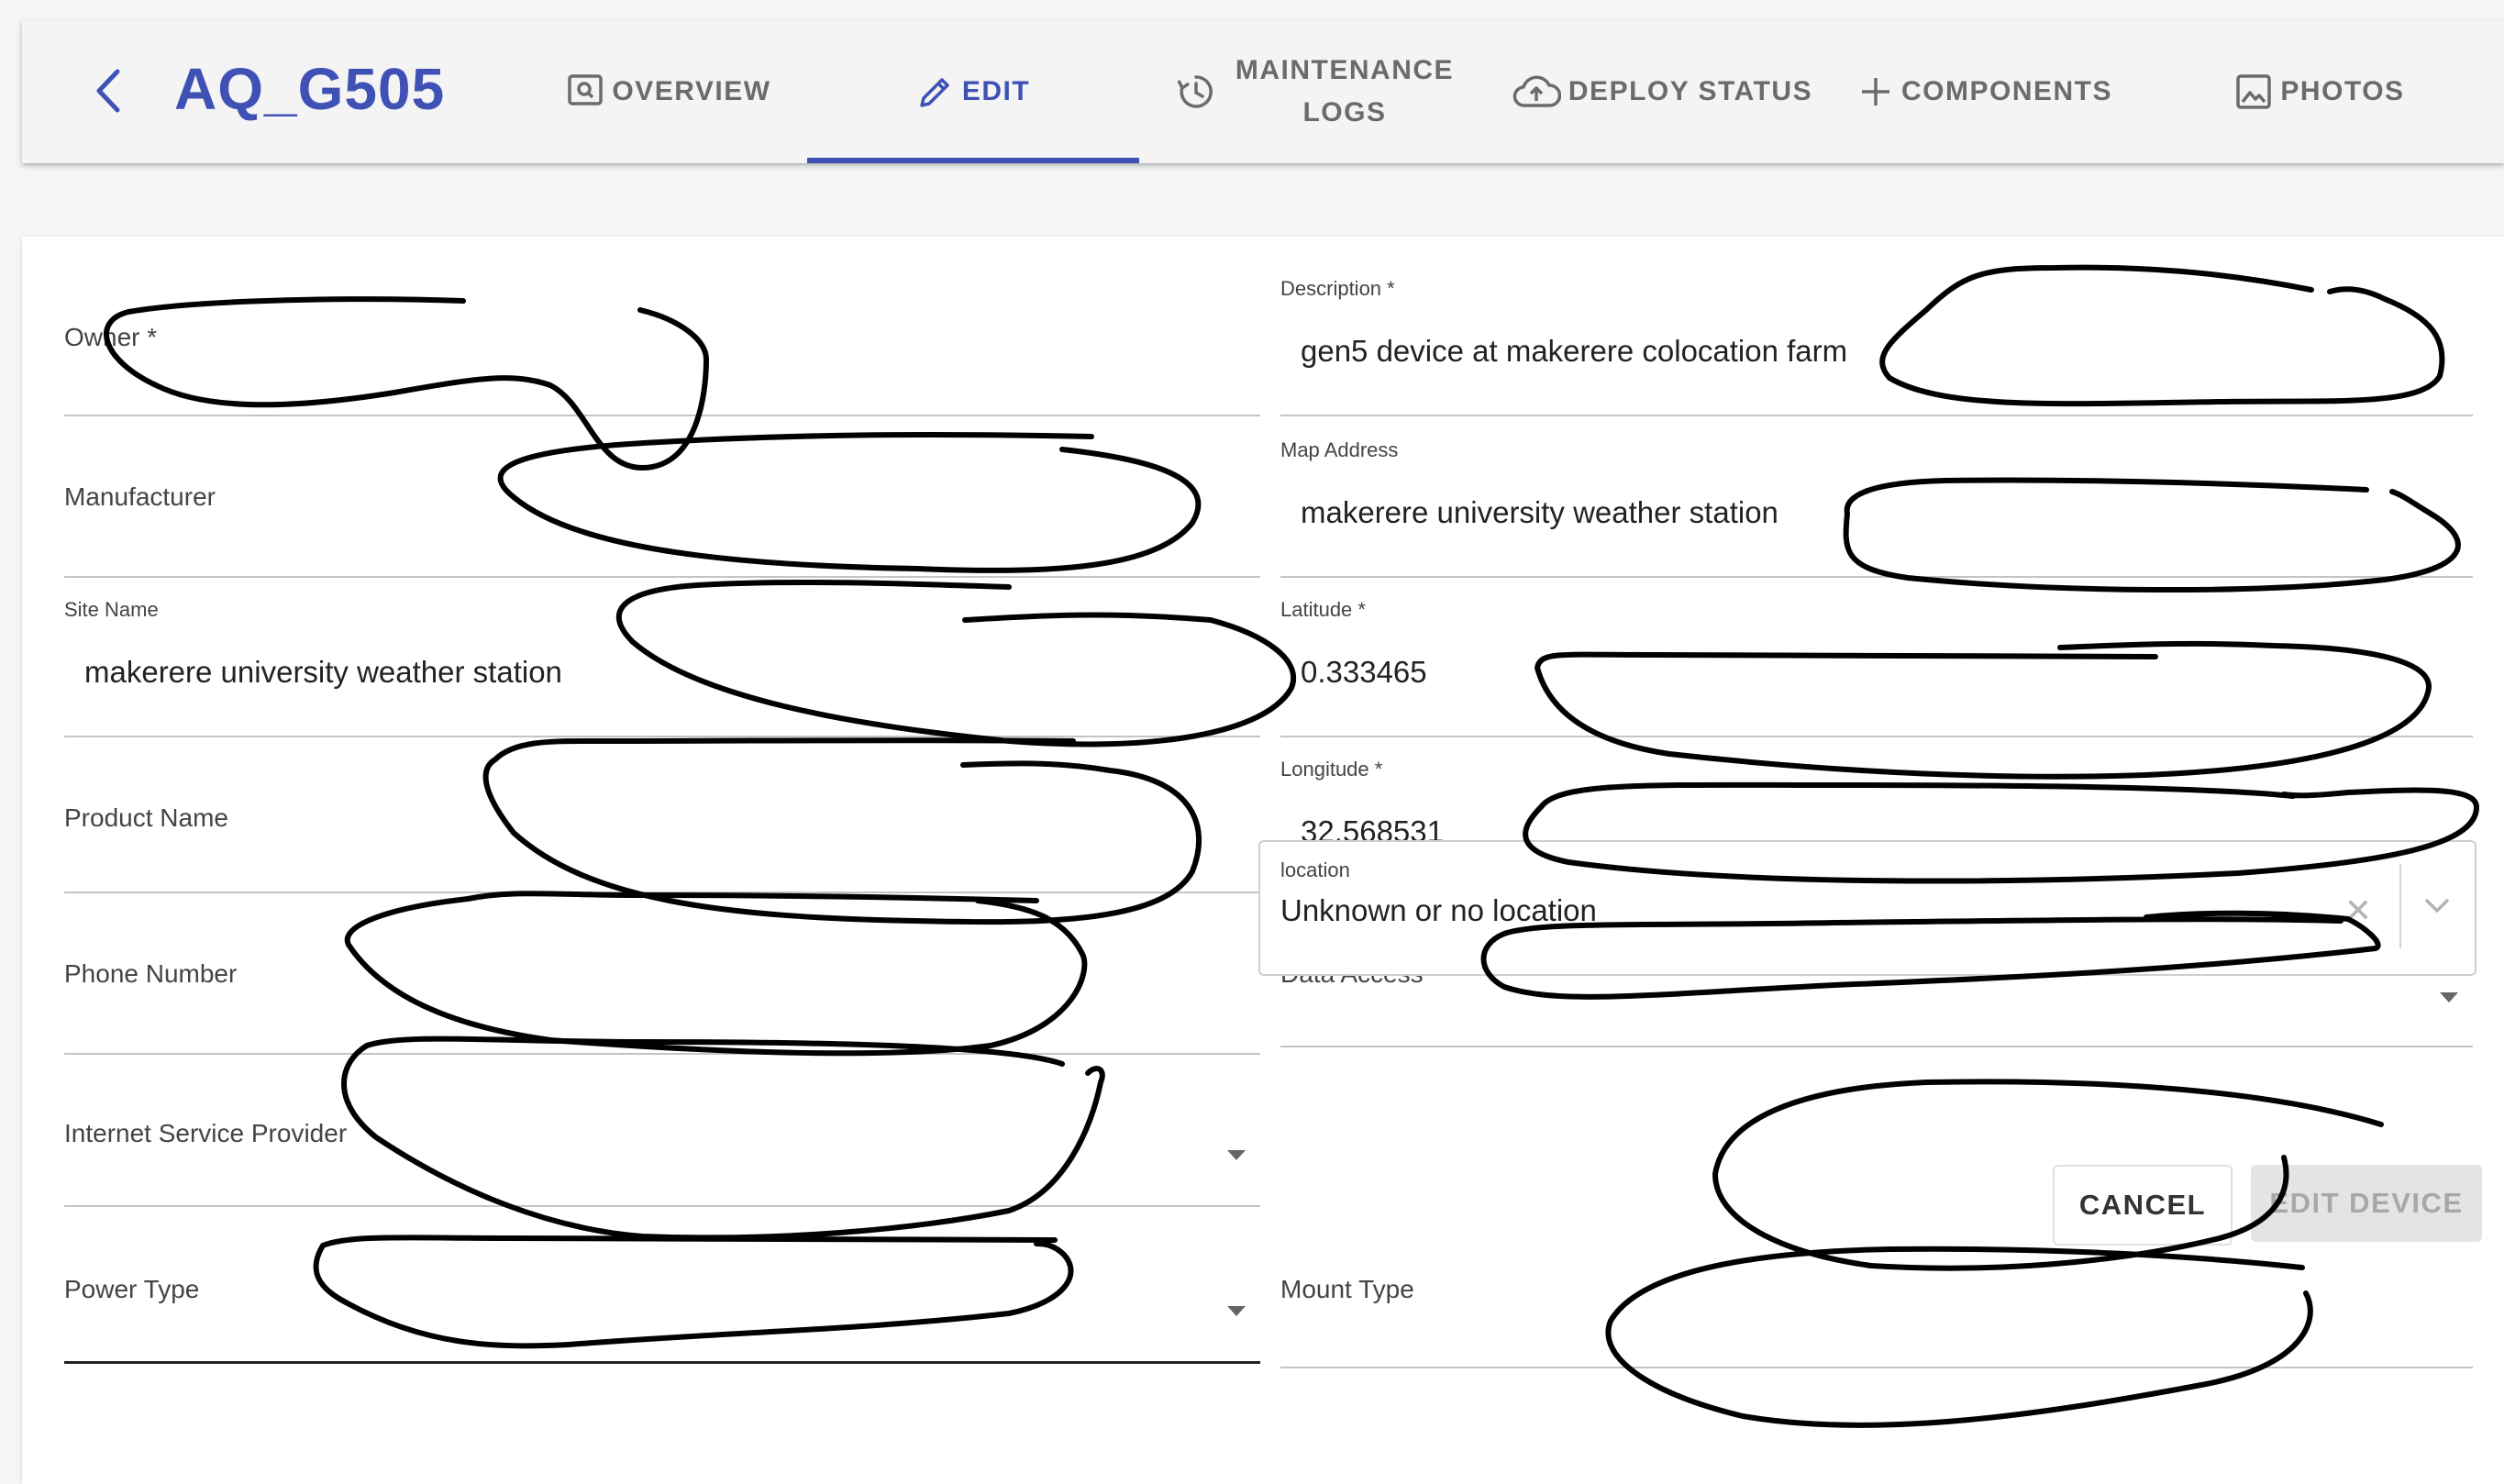  I want to click on latitude-label: Latitude *, so click(1323, 609).